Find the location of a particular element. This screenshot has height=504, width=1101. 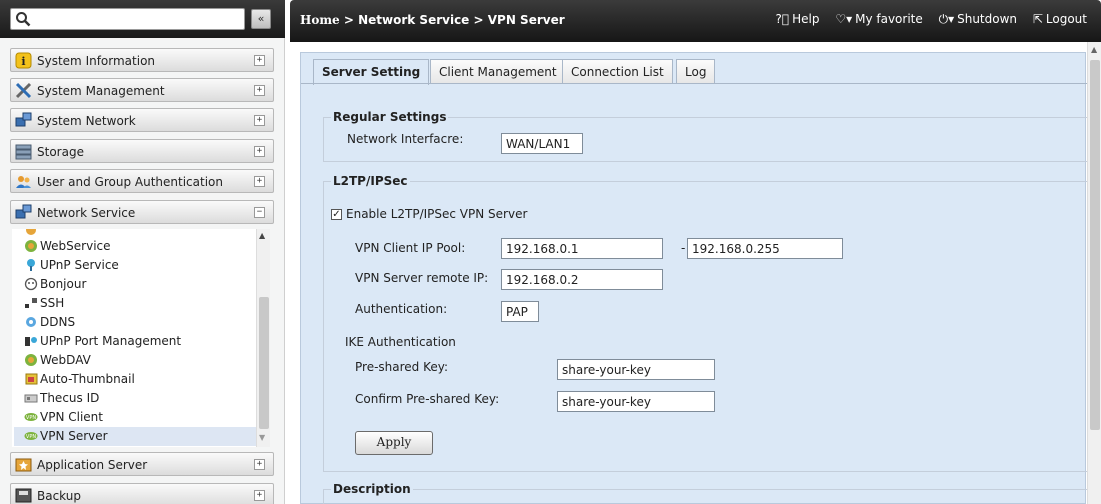

search-input is located at coordinates (137, 19).